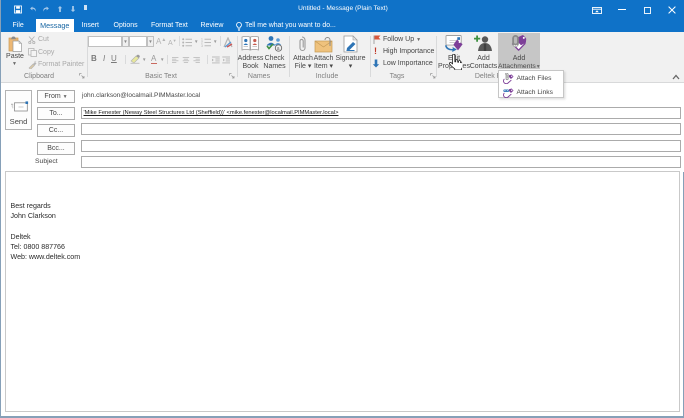  I want to click on svg-text: a, so click(278, 49).